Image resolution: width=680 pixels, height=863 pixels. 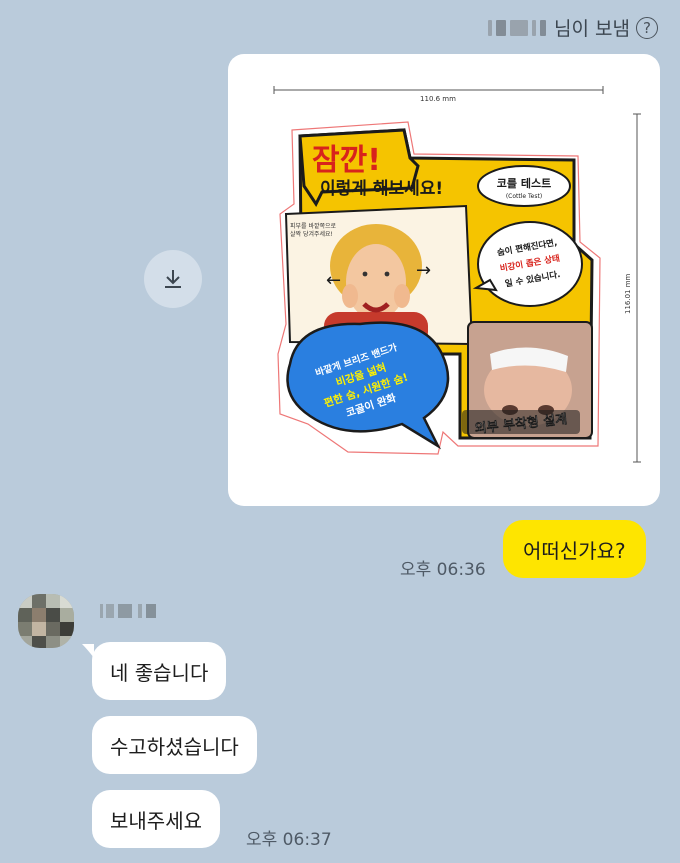 I want to click on sender-suffix: 님이 보냄, so click(x=592, y=29).